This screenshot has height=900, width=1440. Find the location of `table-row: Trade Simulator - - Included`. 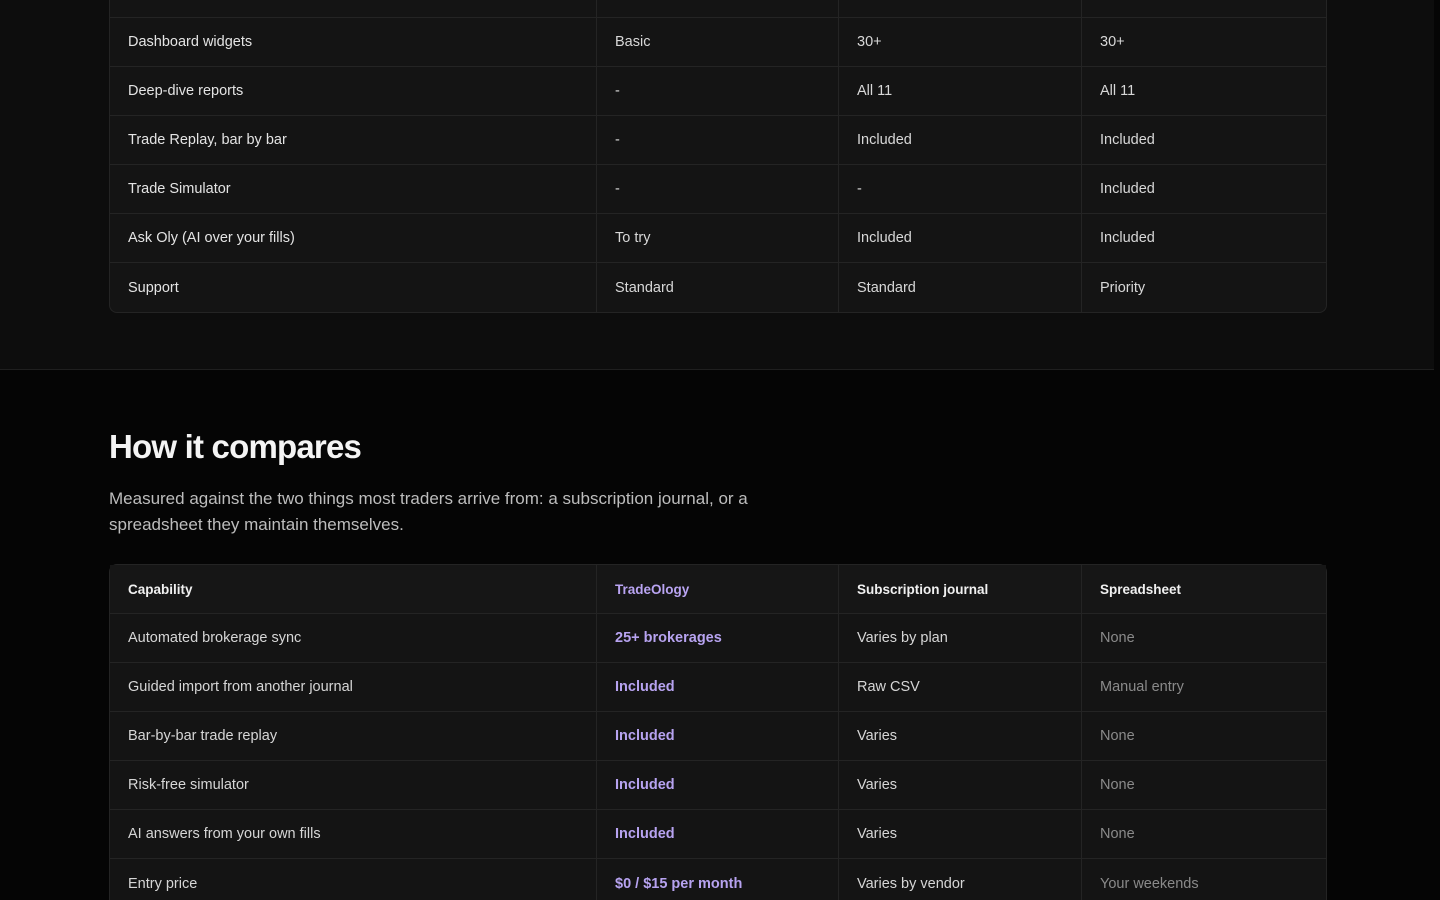

table-row: Trade Simulator - - Included is located at coordinates (718, 189).